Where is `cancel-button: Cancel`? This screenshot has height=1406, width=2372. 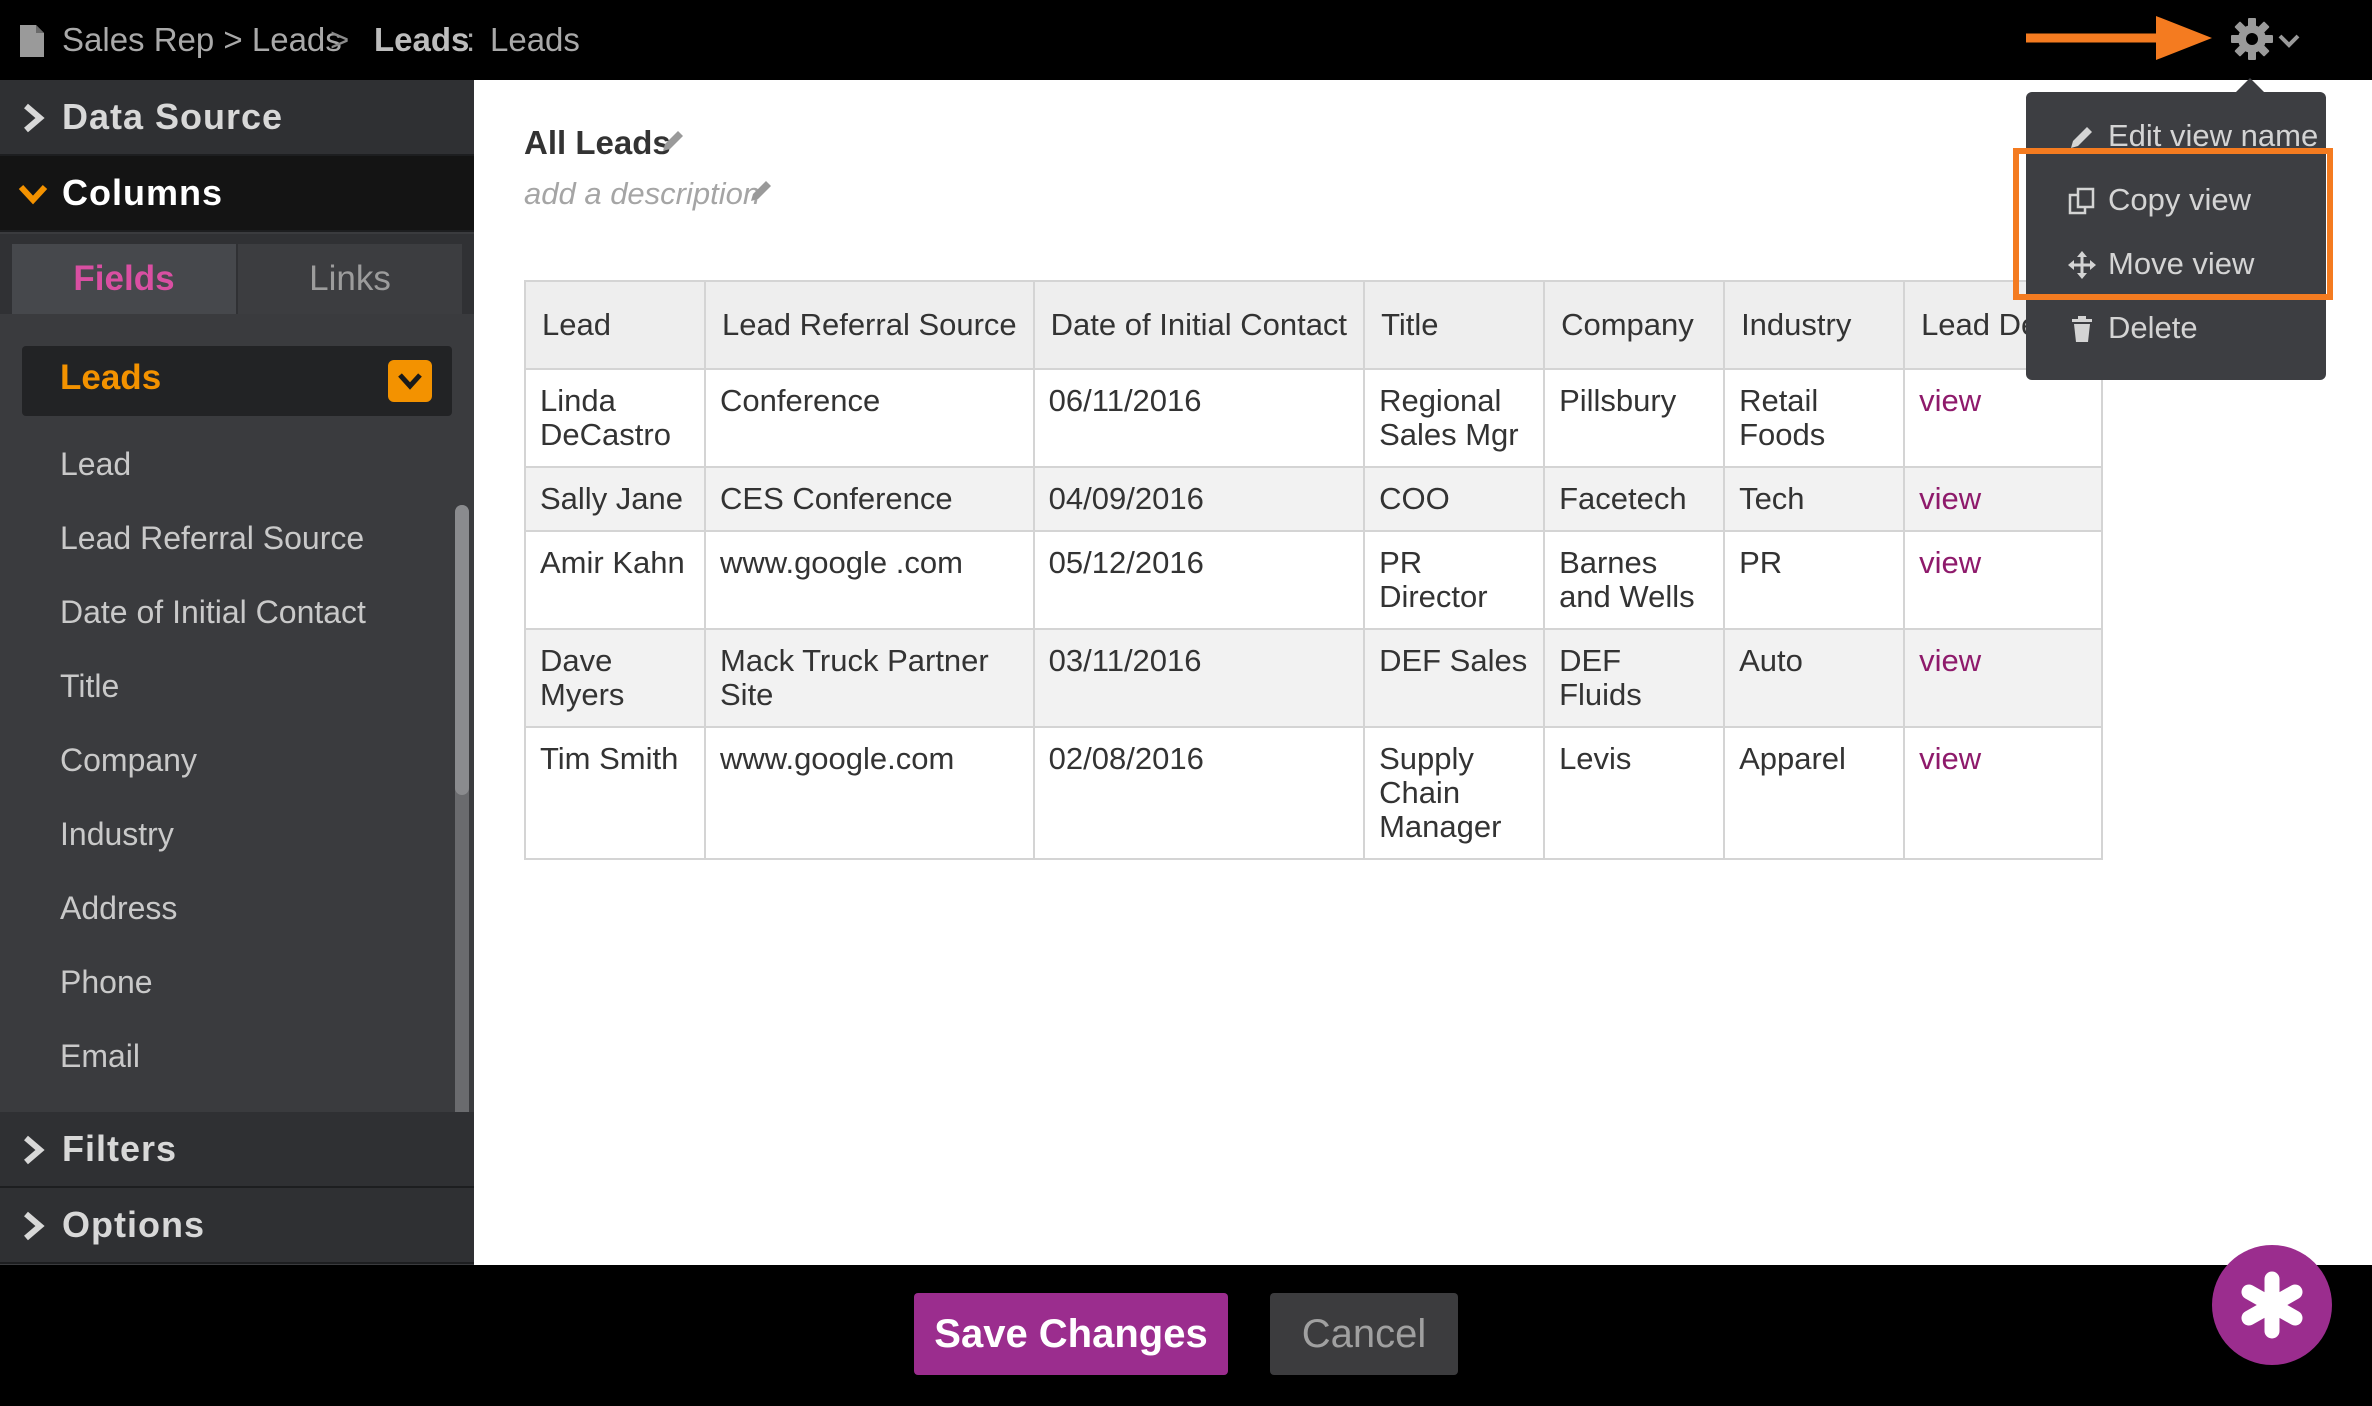 cancel-button: Cancel is located at coordinates (1364, 1334).